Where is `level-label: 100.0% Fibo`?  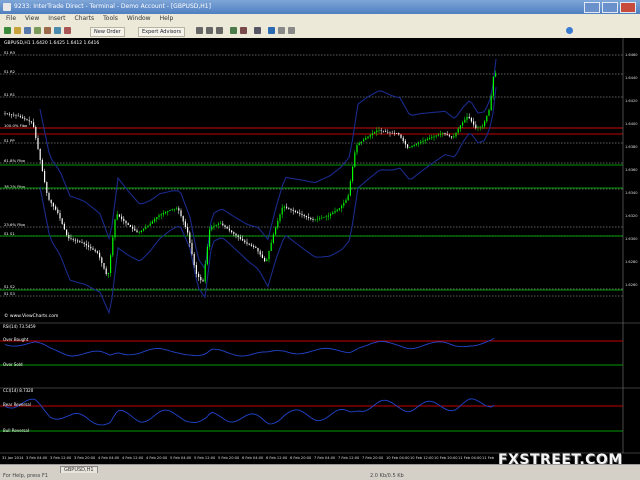
level-label: 100.0% Fibo is located at coordinates (16, 125).